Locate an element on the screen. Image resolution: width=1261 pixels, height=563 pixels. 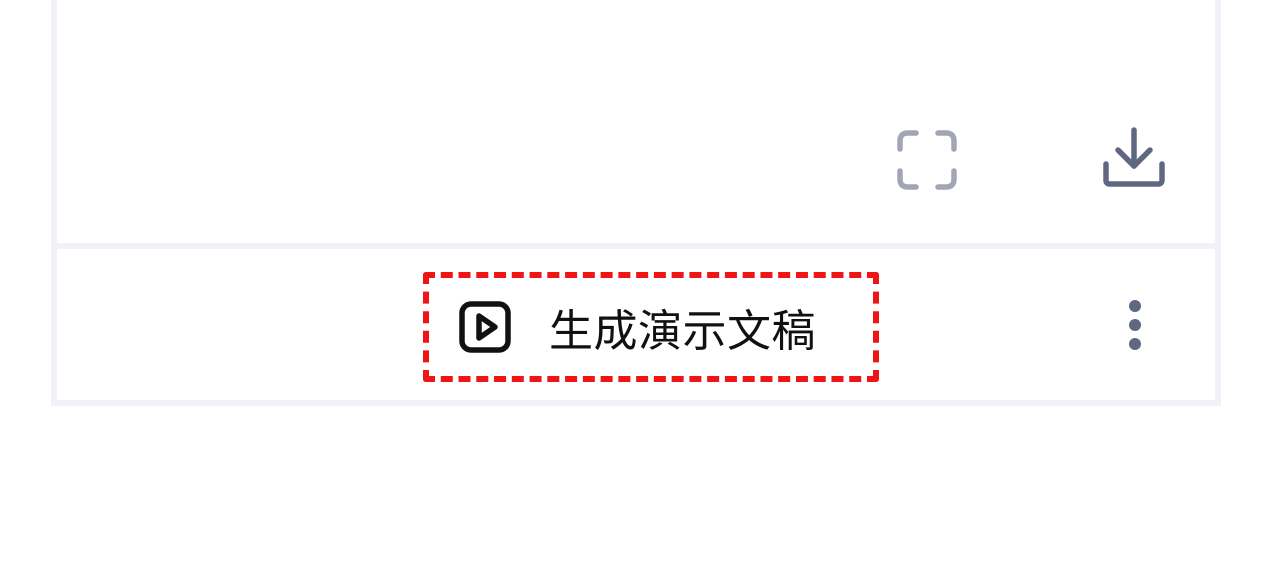
play-square-icon is located at coordinates (485, 327).